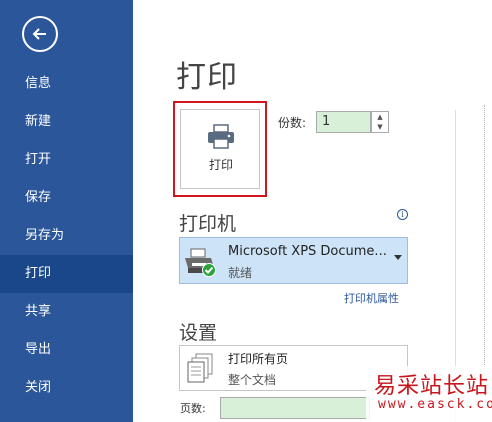  Describe the element at coordinates (66, 274) in the screenshot. I see `nav-item-print: 打印` at that location.